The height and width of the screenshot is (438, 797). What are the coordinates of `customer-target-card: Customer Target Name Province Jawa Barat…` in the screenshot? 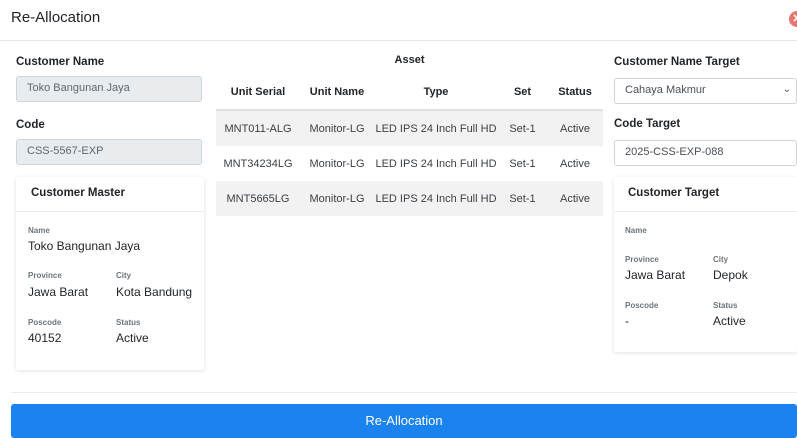 It's located at (705, 264).